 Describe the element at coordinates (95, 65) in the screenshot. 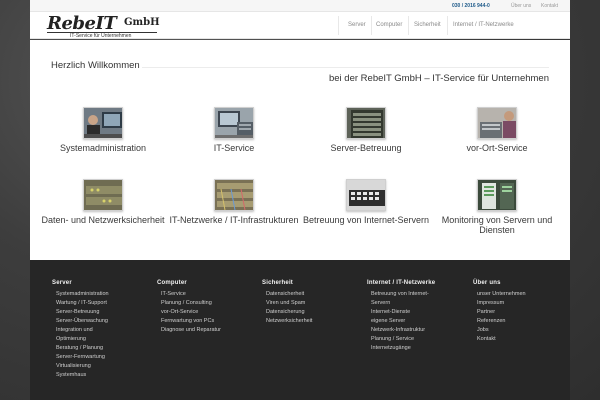

I see `welcome-heading: Herzlich Willkommen` at that location.